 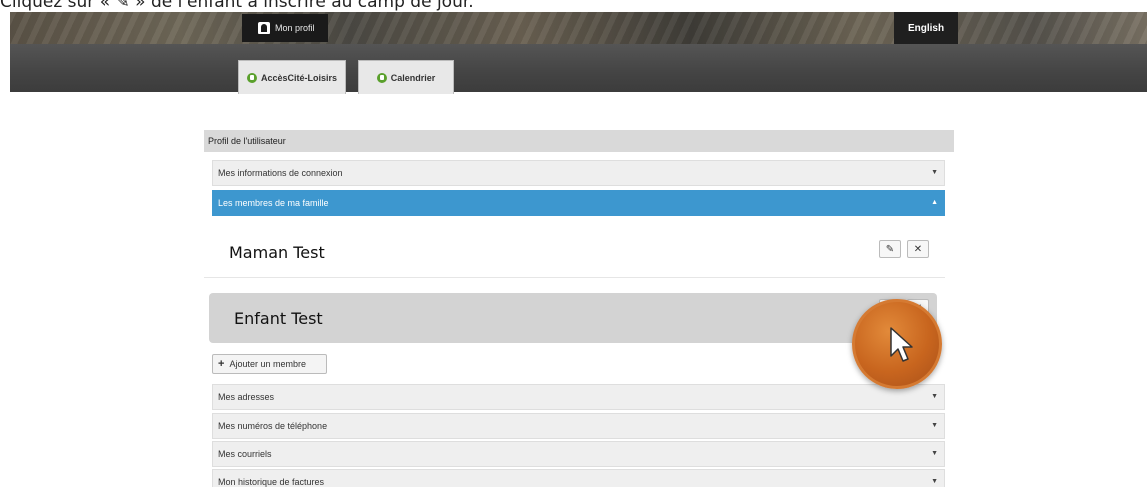 What do you see at coordinates (578, 28) in the screenshot?
I see `header-banner` at bounding box center [578, 28].